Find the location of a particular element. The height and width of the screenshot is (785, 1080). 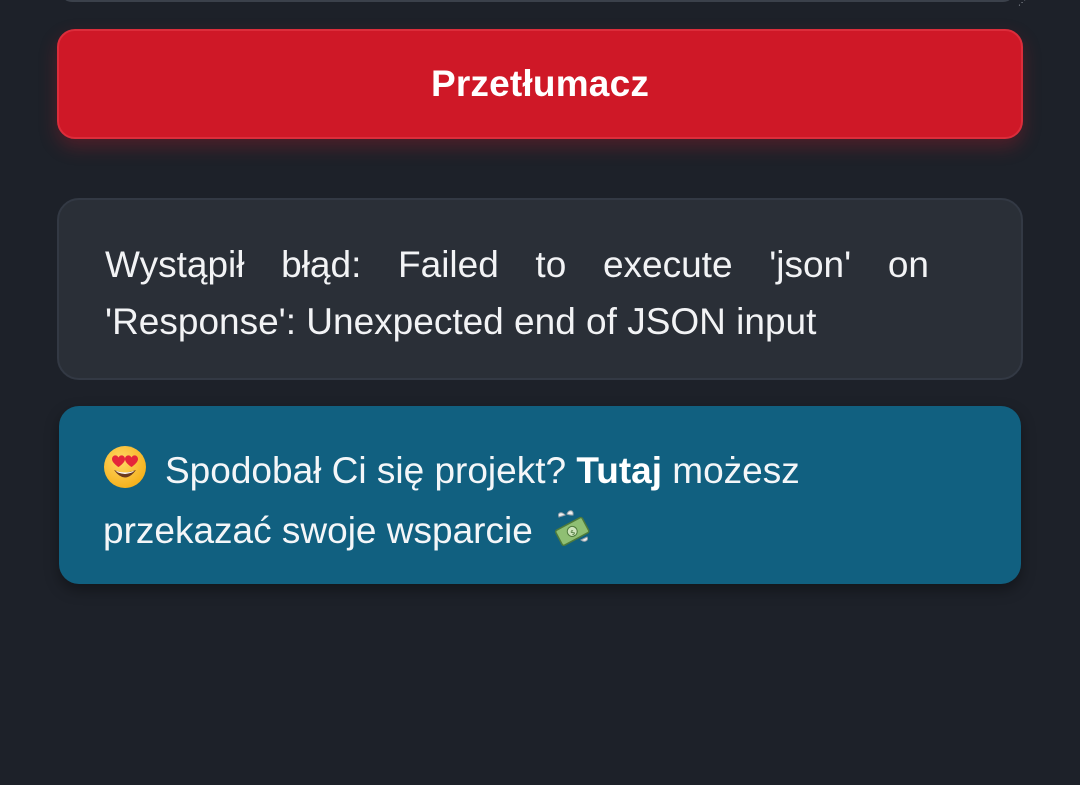

resize-handle-icon: ⋰ is located at coordinates (1022, 3).